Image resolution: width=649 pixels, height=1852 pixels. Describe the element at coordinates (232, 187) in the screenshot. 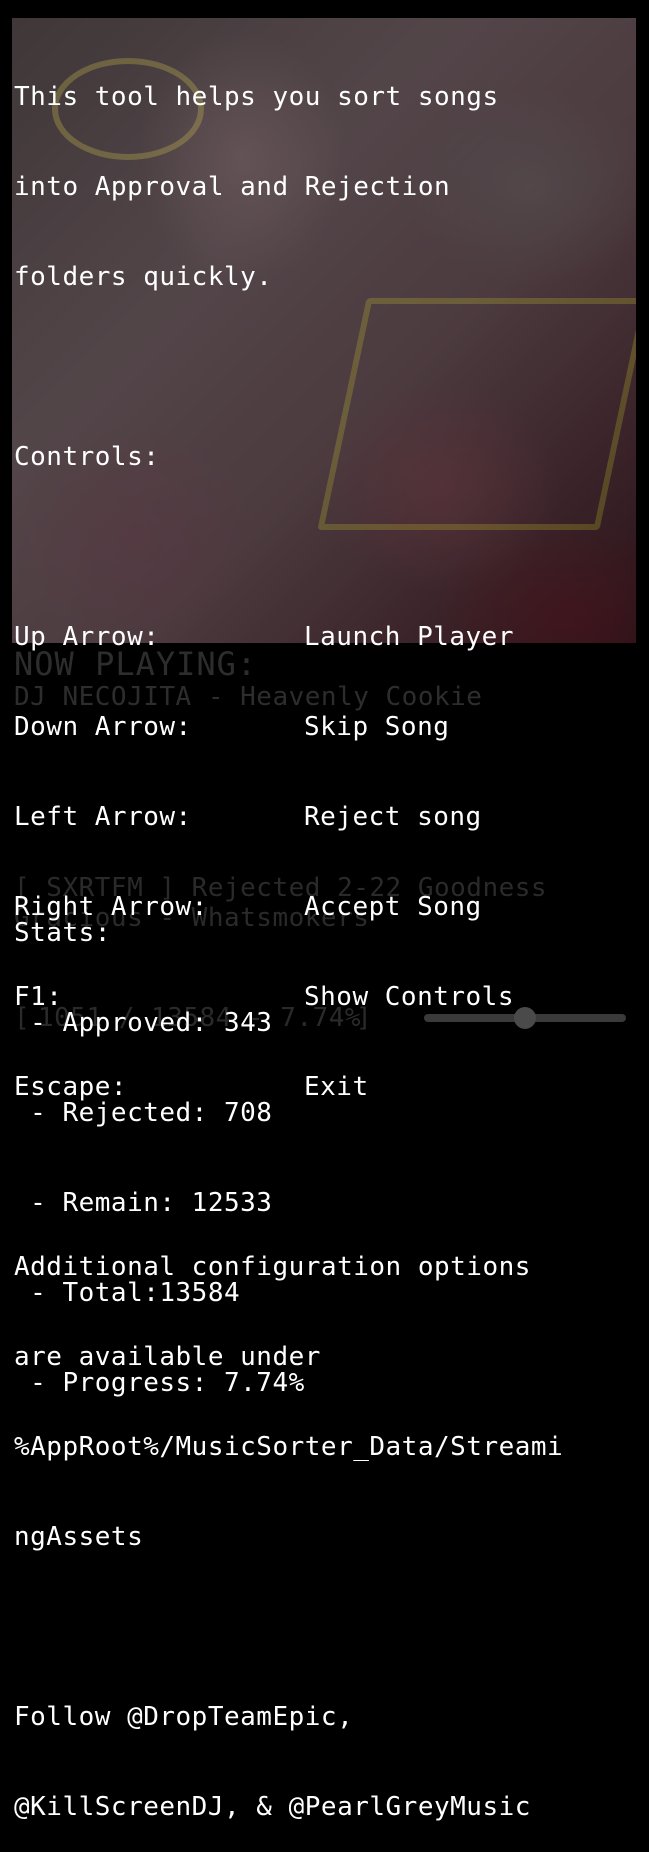

I see `intro-line: into Approval and Rejection` at that location.